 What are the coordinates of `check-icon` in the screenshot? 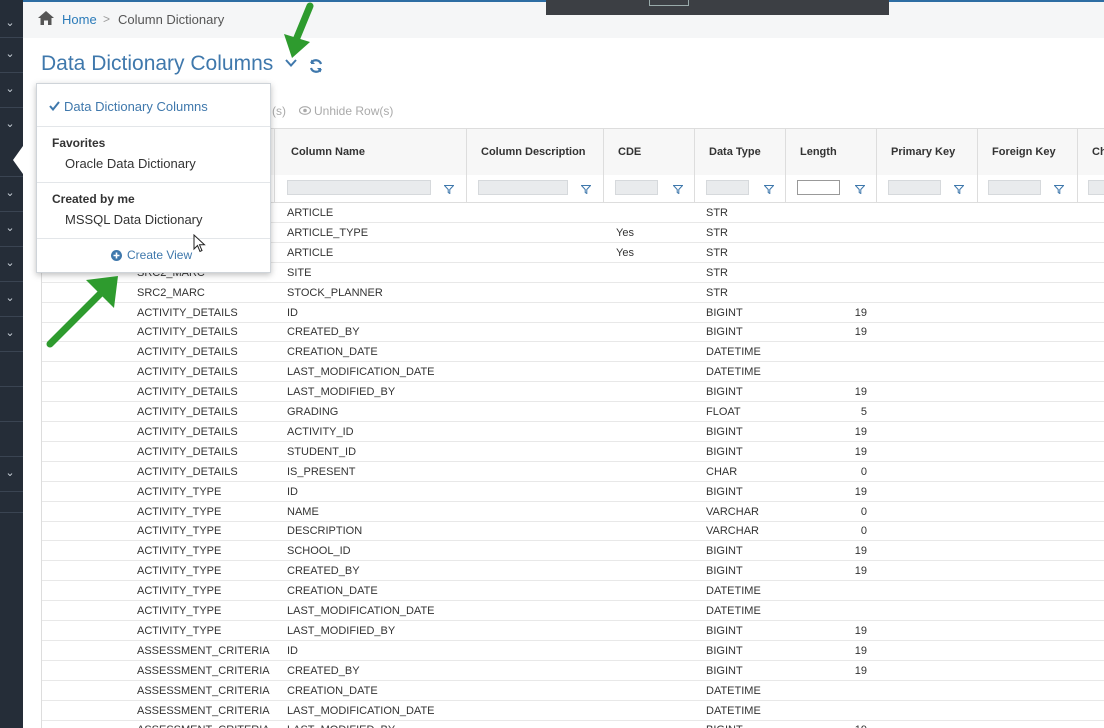 It's located at (54, 106).